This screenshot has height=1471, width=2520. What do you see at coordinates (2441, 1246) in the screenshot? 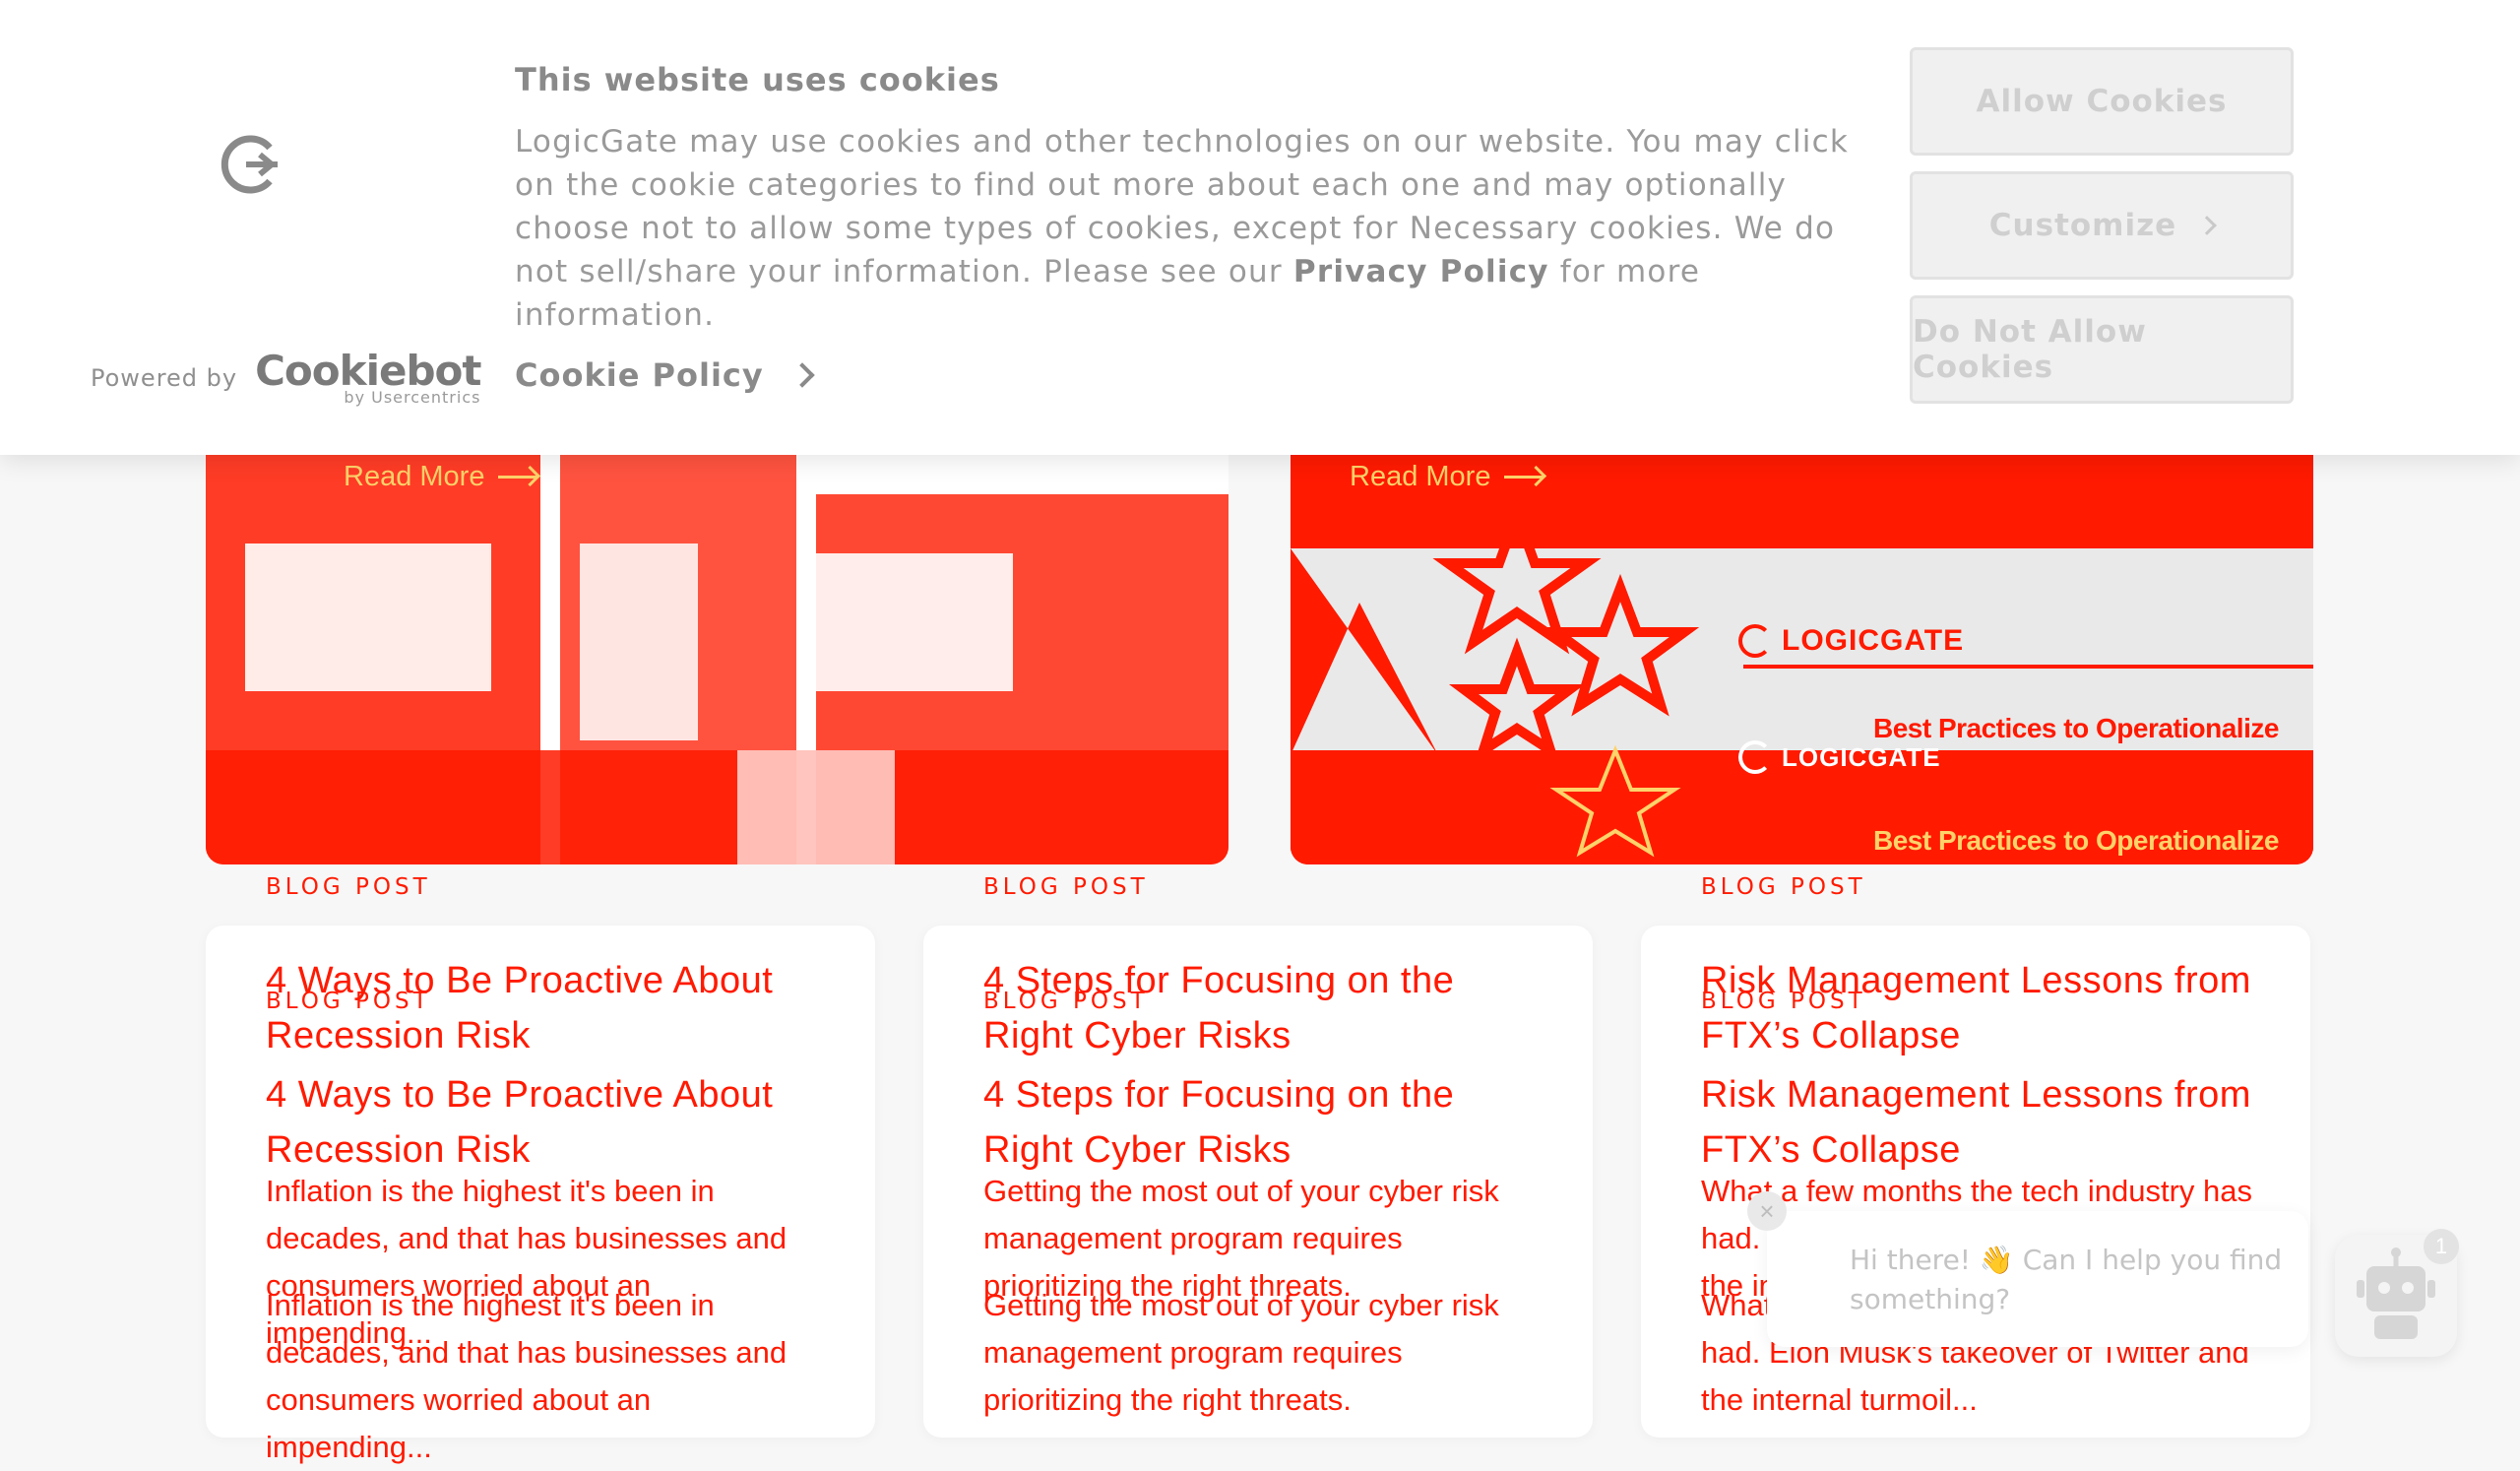
I see `chat-unread-badge: 1` at bounding box center [2441, 1246].